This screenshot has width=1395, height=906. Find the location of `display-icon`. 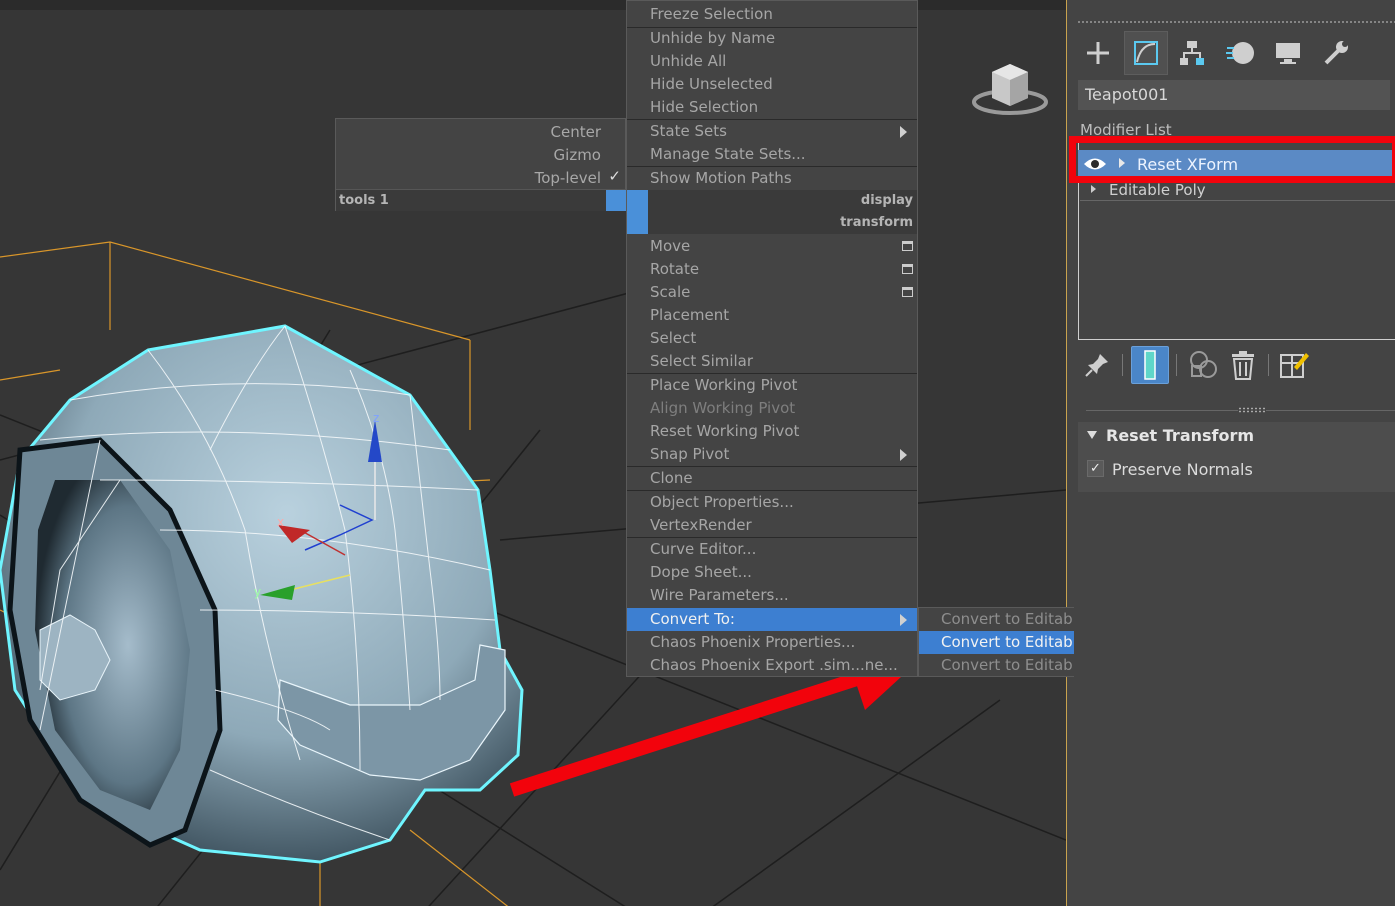

display-icon is located at coordinates (1288, 53).